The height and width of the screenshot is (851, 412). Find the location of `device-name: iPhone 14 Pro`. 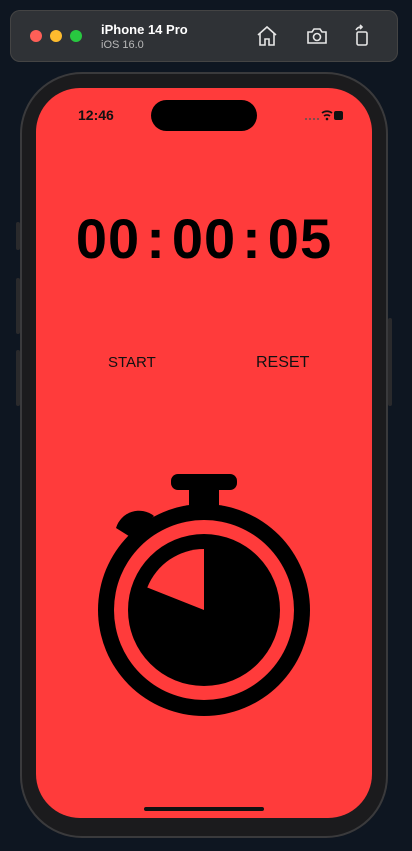

device-name: iPhone 14 Pro is located at coordinates (144, 29).